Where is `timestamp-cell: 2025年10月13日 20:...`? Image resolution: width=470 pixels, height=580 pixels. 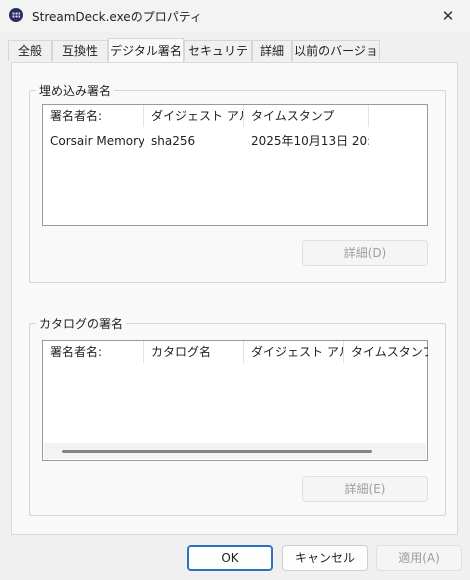 timestamp-cell: 2025年10月13日 20:... is located at coordinates (310, 141).